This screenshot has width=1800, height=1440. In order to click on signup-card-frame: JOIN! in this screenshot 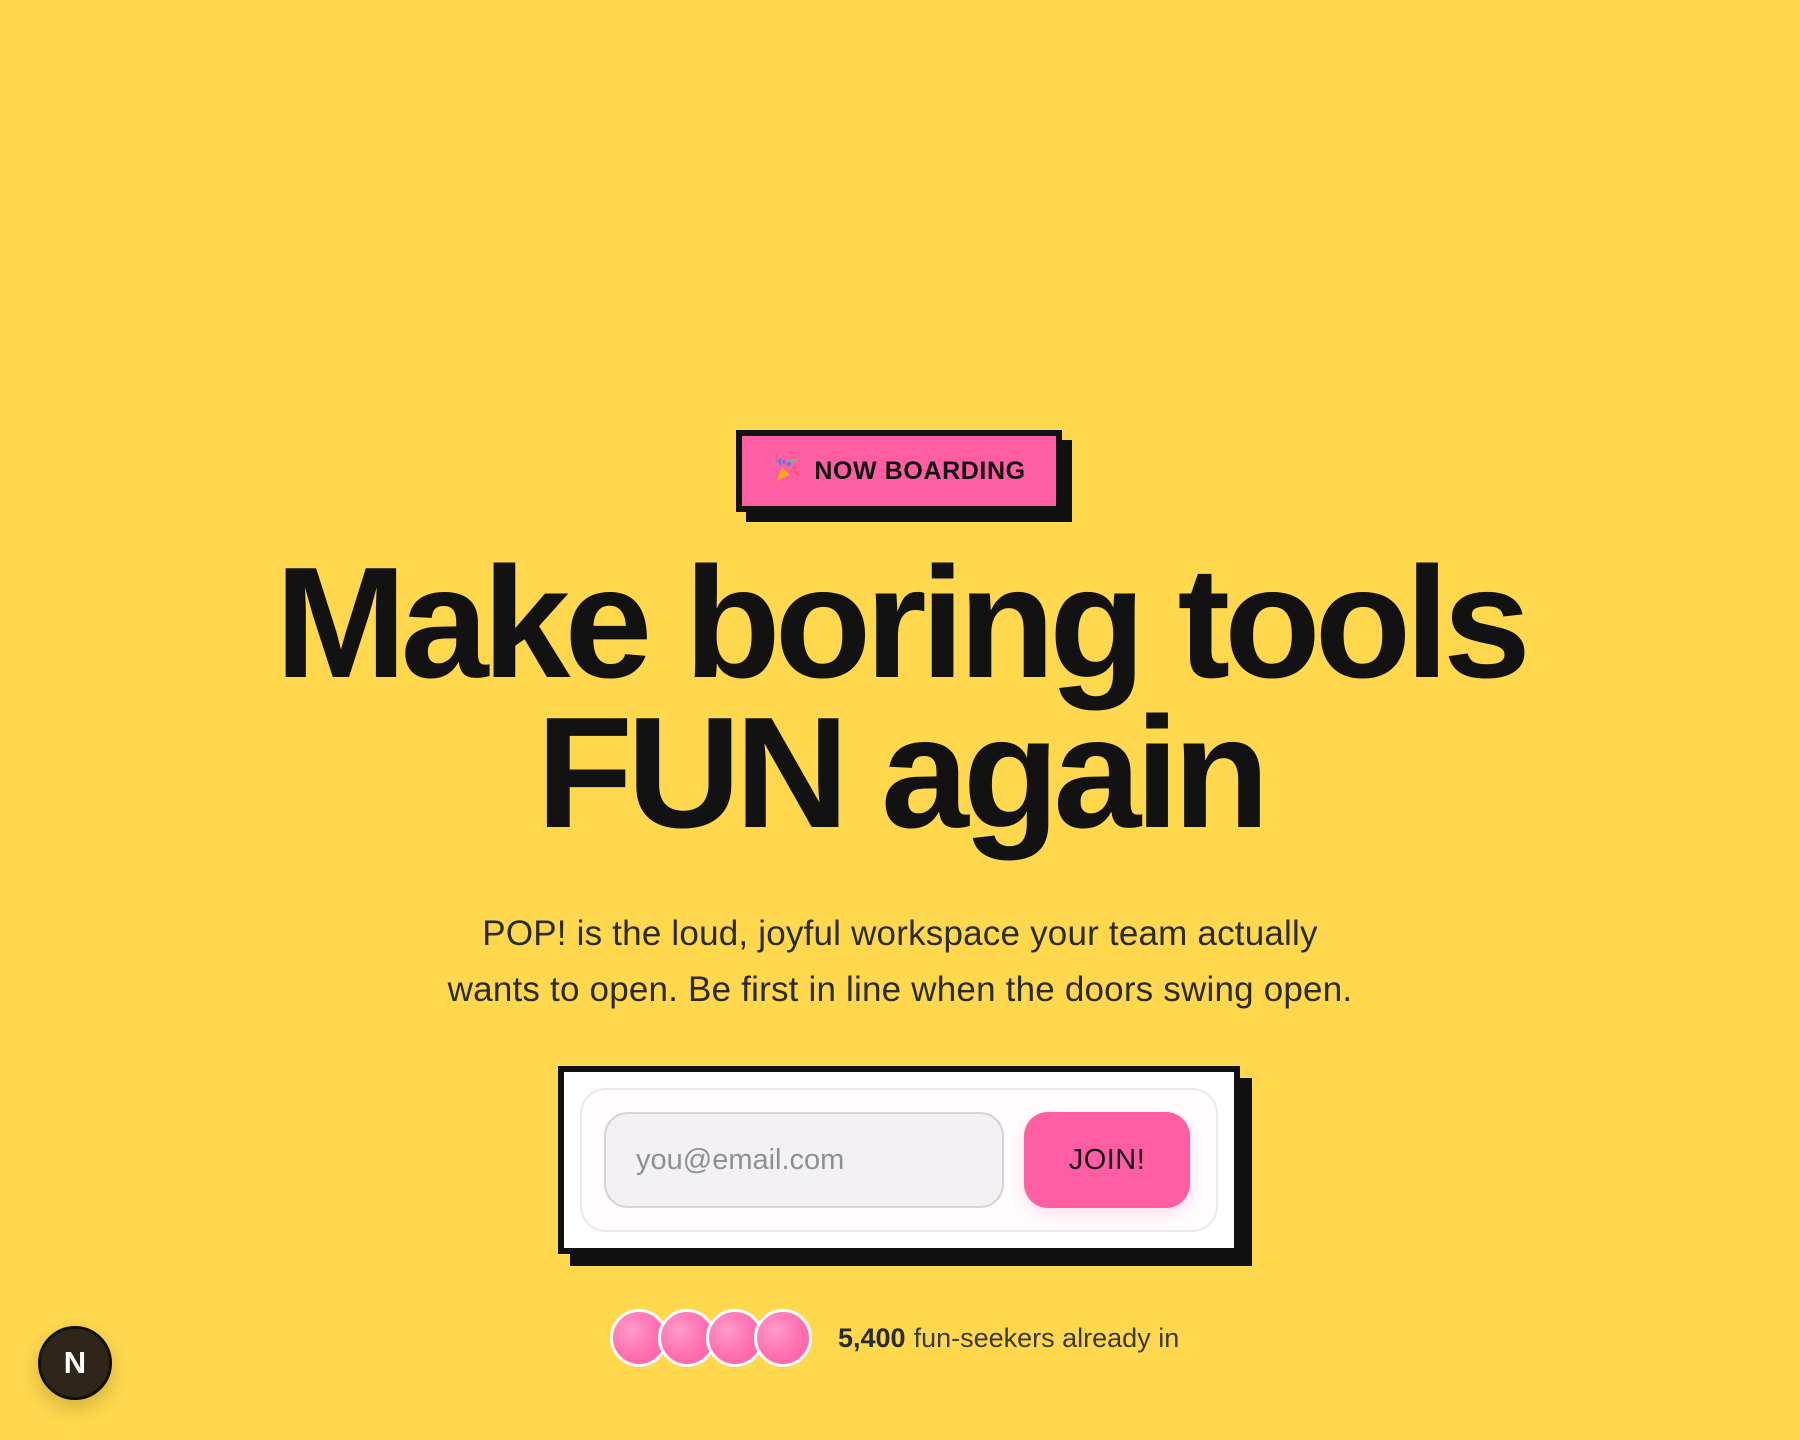, I will do `click(899, 1160)`.